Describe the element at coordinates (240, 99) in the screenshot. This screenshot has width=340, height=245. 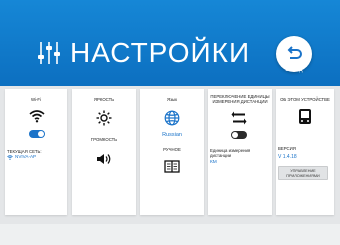
I see `distance-title: ПЕРЕКЛЮЧЕНИЕ ЕДИНИЦЫ ИЗМЕРЕНИЯ ДИСТАНЦИИ` at that location.